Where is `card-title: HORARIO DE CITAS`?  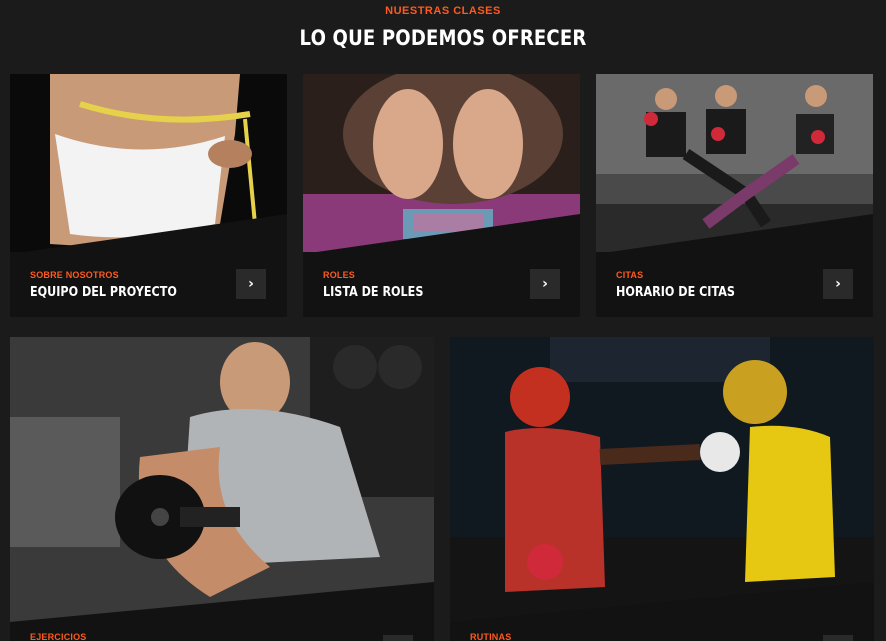
card-title: HORARIO DE CITAS is located at coordinates (675, 292).